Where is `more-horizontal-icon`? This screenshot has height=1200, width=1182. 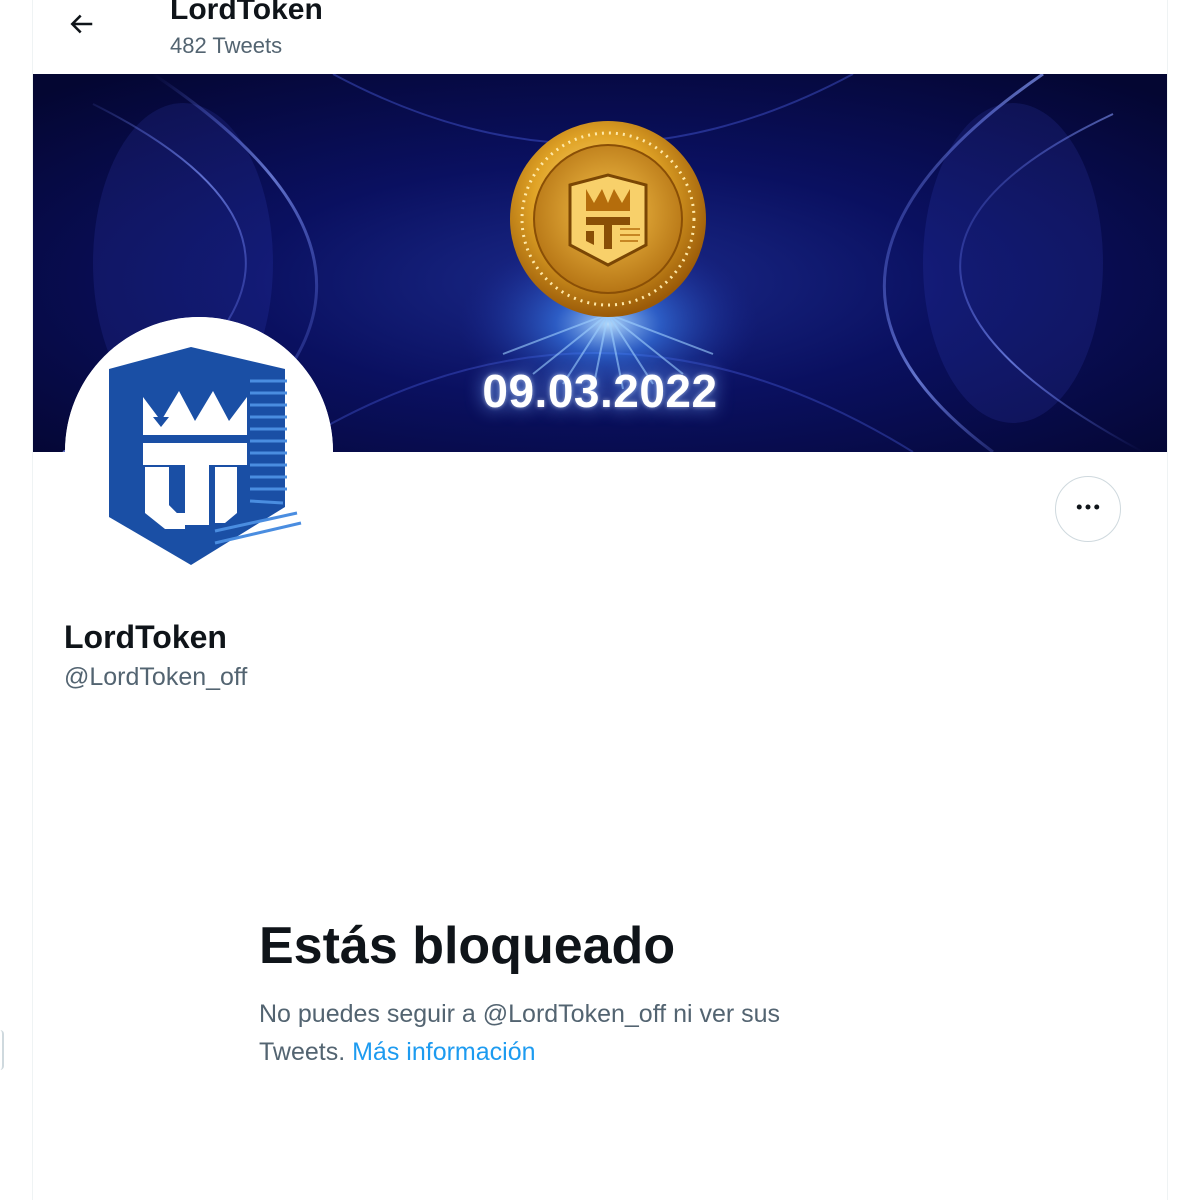
more-horizontal-icon is located at coordinates (1088, 509).